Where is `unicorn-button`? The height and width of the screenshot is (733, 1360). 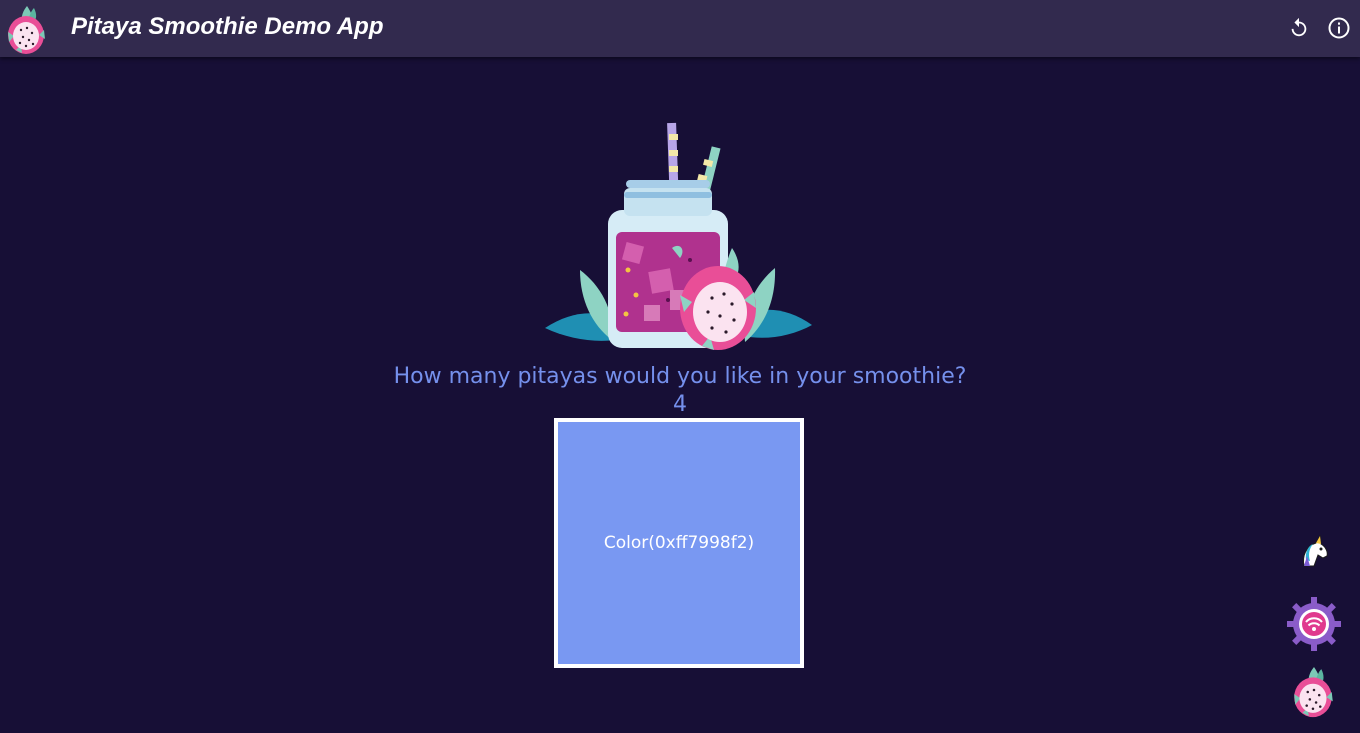 unicorn-button is located at coordinates (1314, 552).